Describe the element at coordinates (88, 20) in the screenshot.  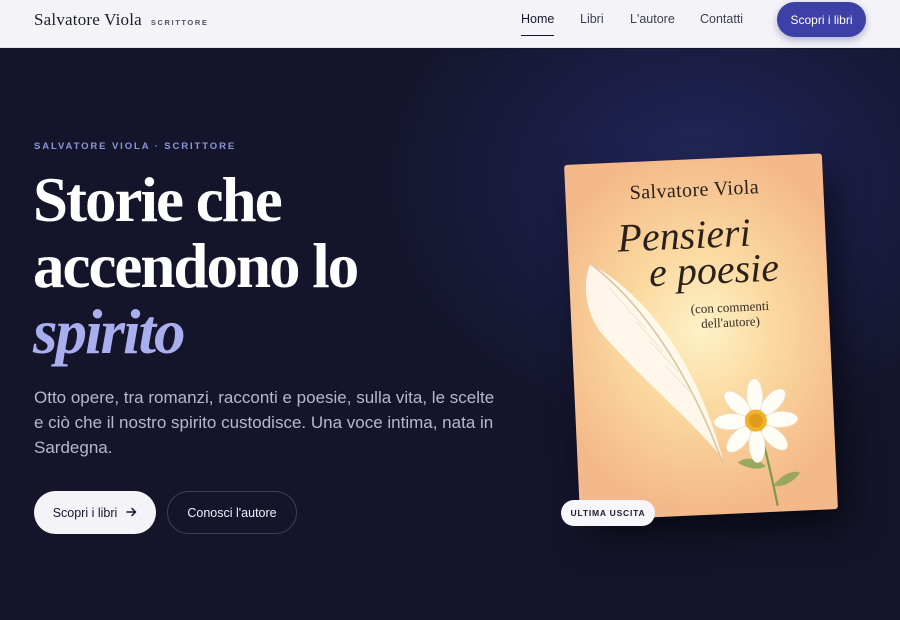
I see `brand-name: Salvatore Viola` at that location.